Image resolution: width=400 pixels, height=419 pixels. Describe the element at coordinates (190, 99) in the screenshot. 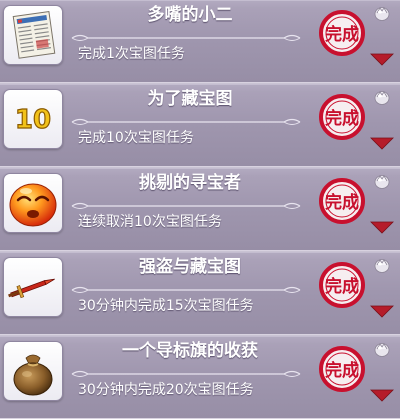

I see `achievement-title: 为了藏宝图` at that location.